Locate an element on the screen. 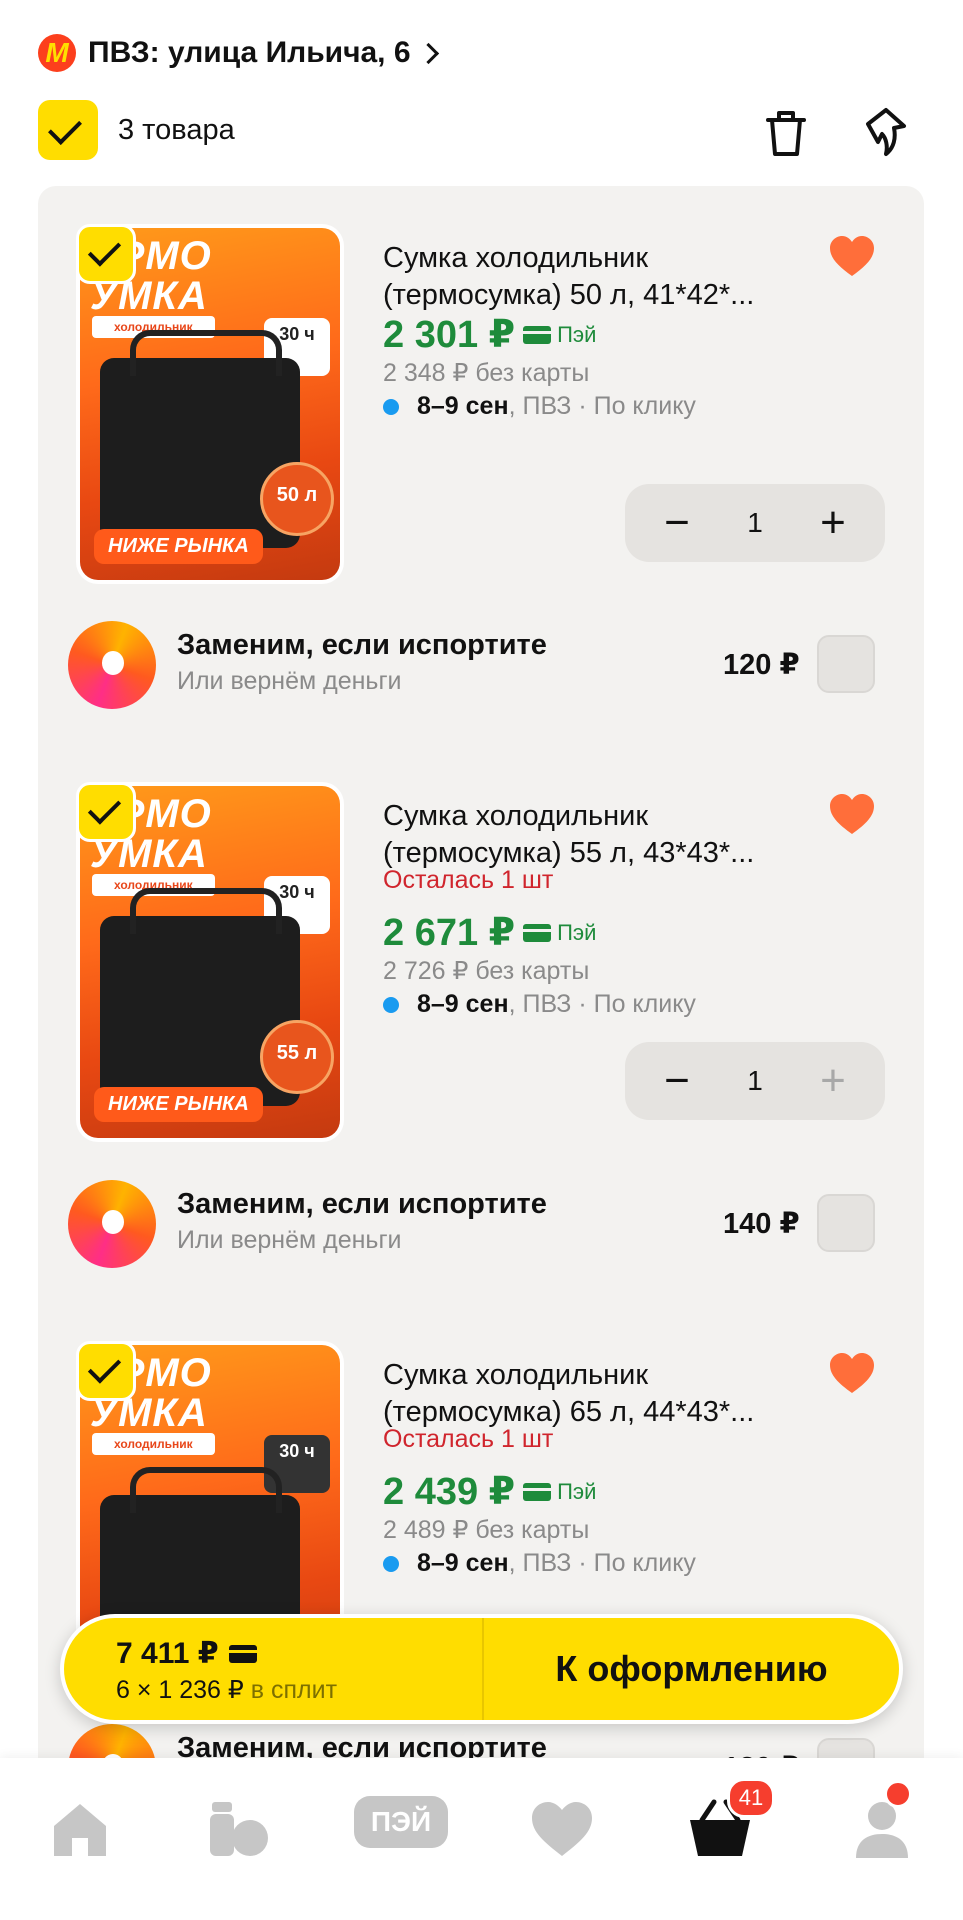  split-label: в сплит is located at coordinates (294, 1690).